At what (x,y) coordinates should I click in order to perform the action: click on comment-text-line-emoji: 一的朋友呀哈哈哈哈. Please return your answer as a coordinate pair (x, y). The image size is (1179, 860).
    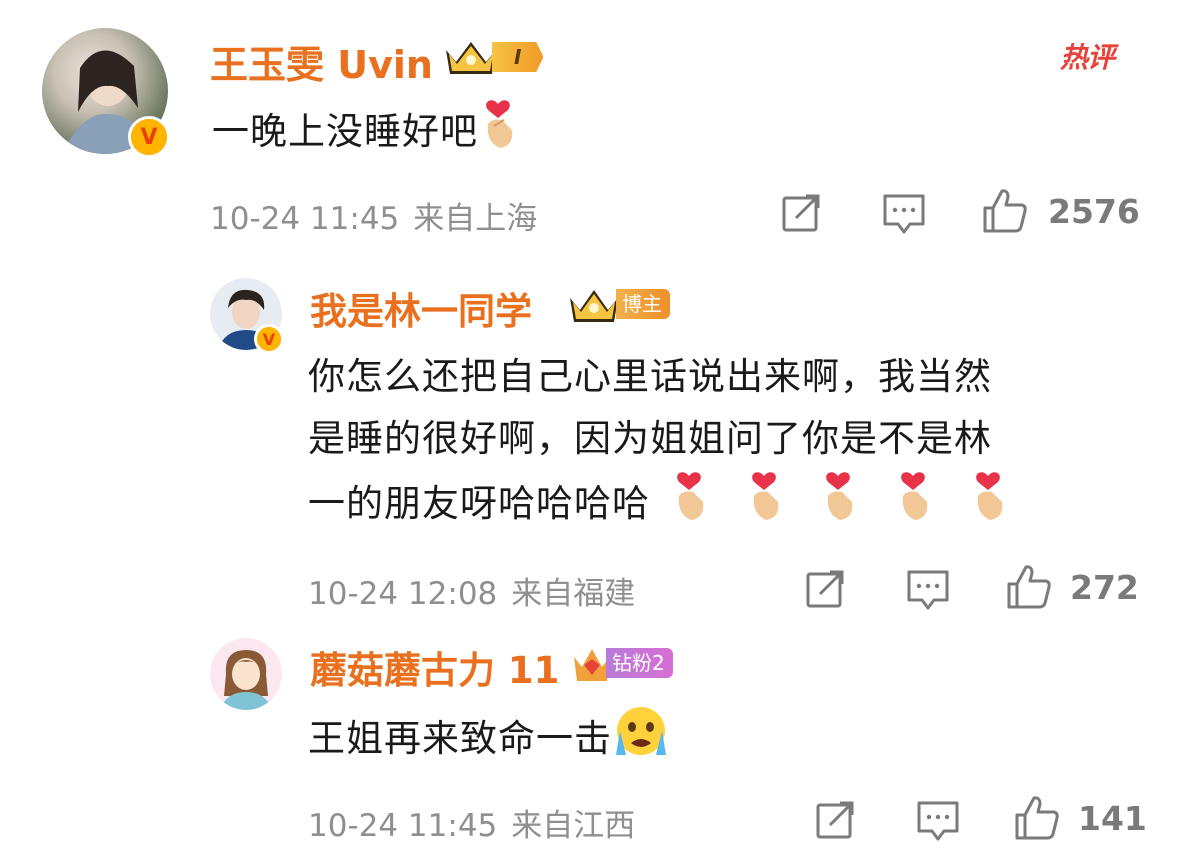
    Looking at the image, I should click on (658, 505).